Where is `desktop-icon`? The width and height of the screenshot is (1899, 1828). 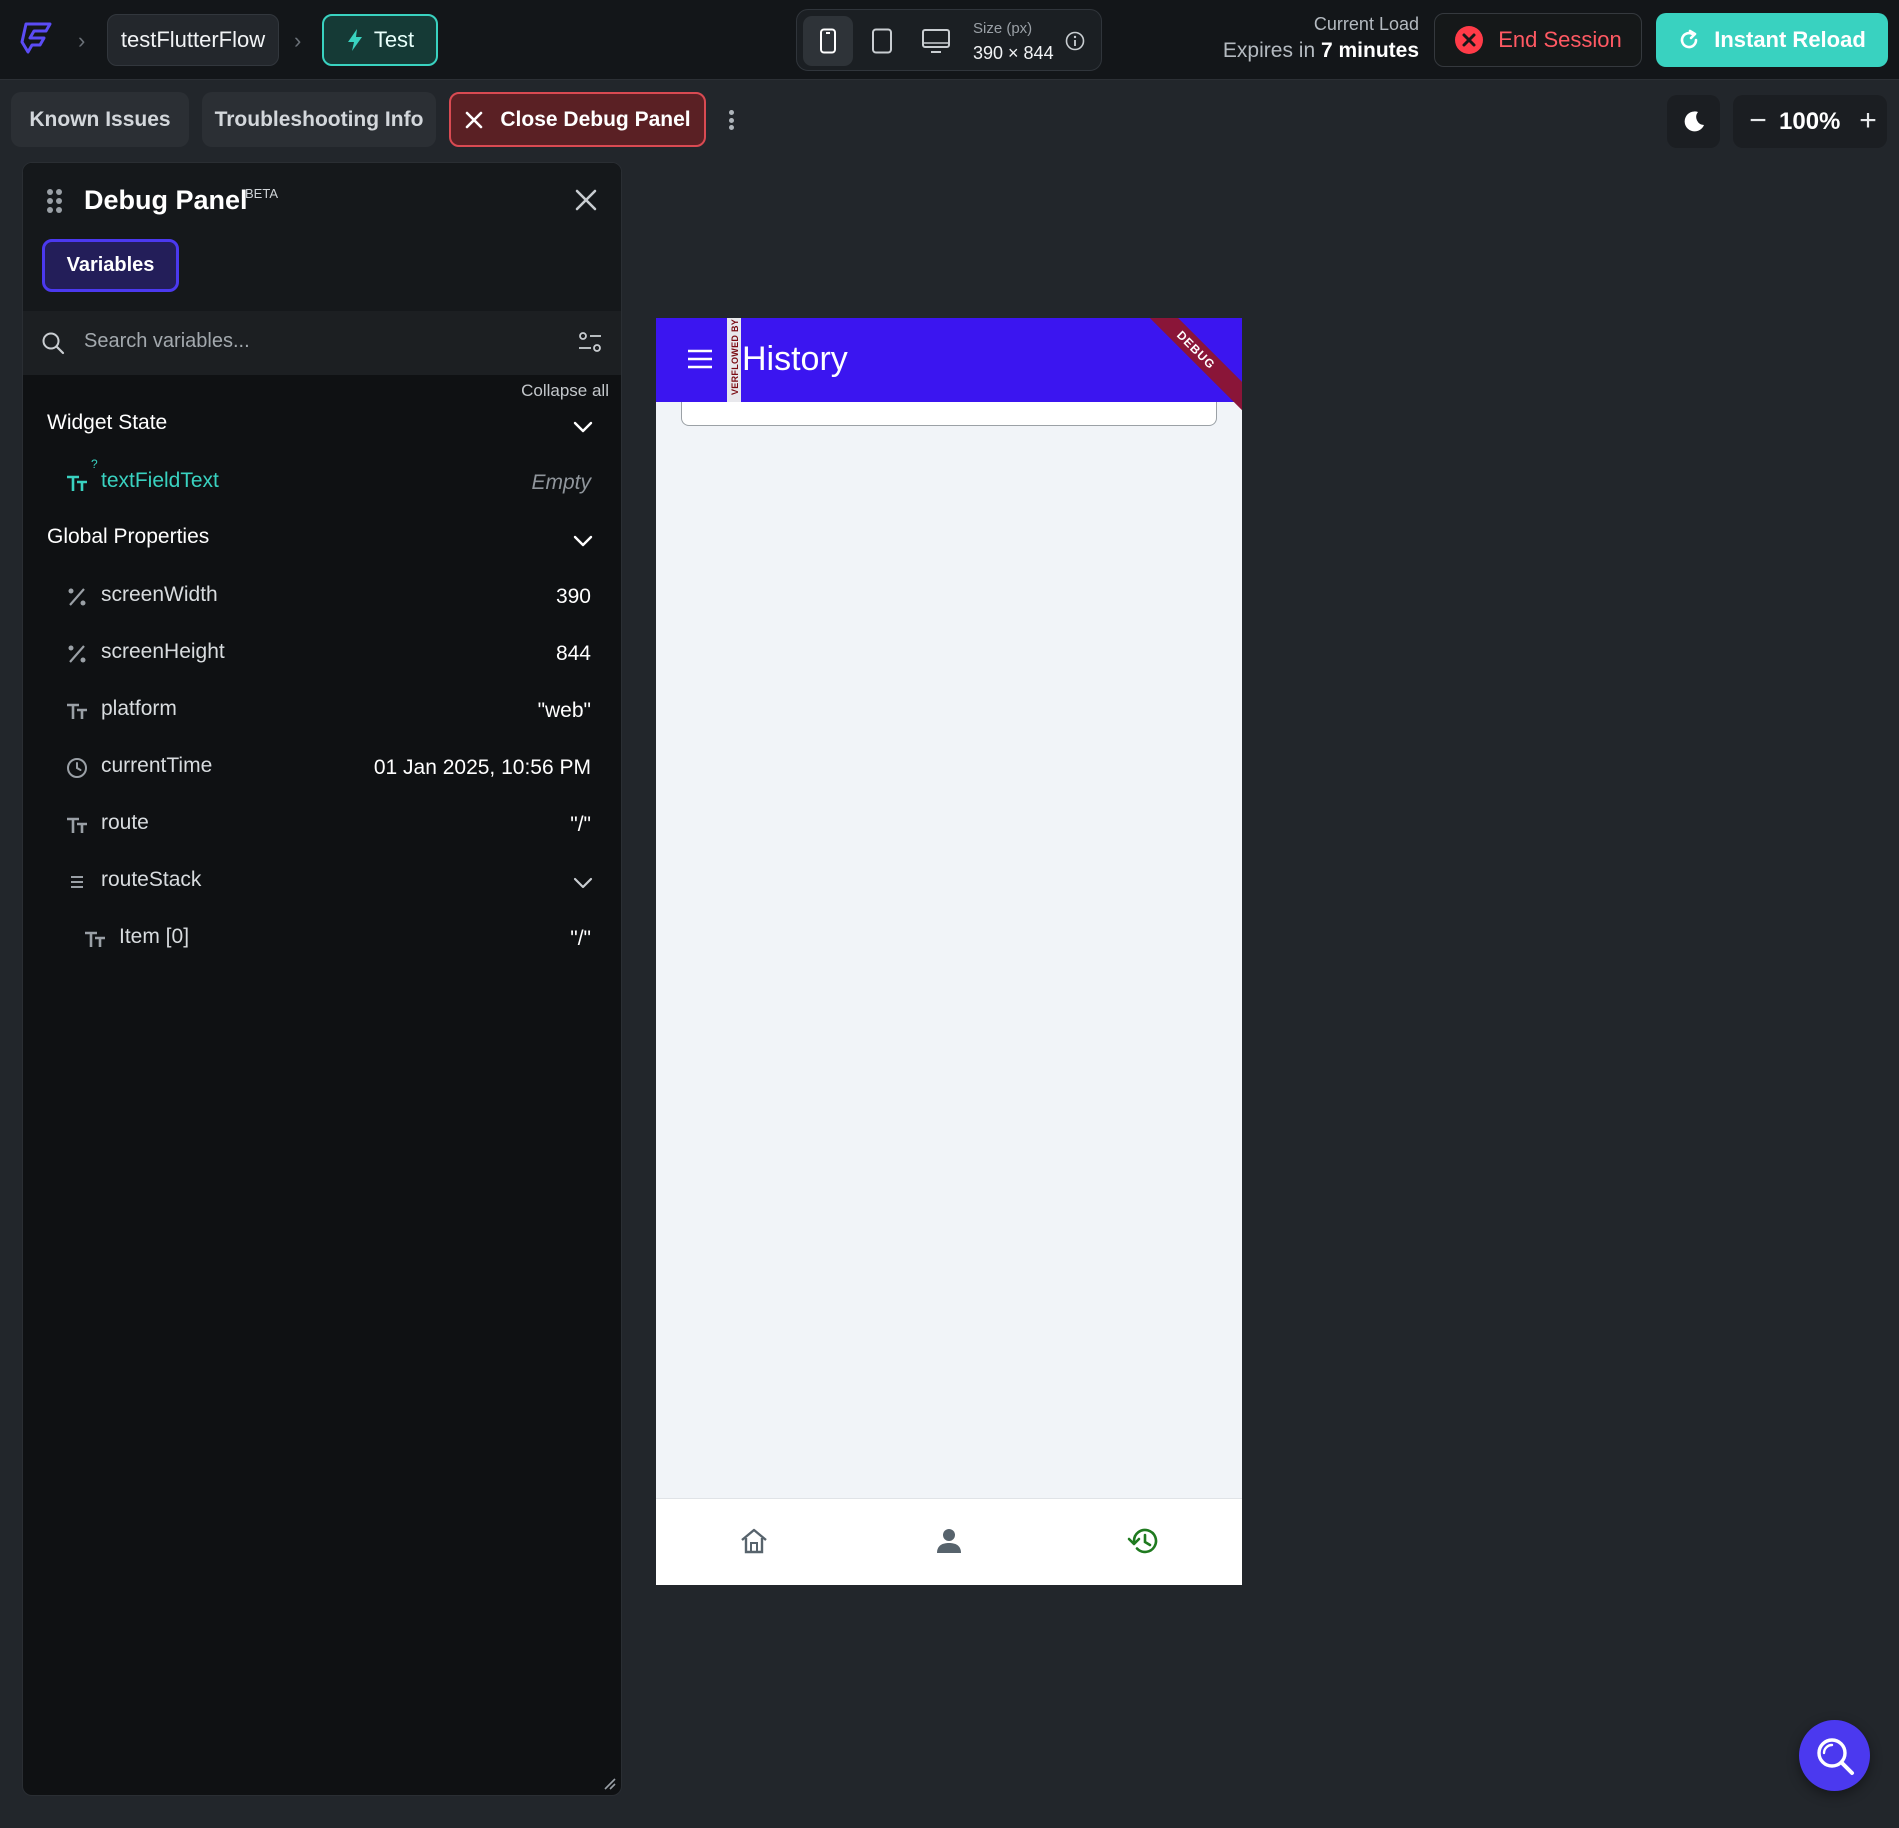
desktop-icon is located at coordinates (936, 41).